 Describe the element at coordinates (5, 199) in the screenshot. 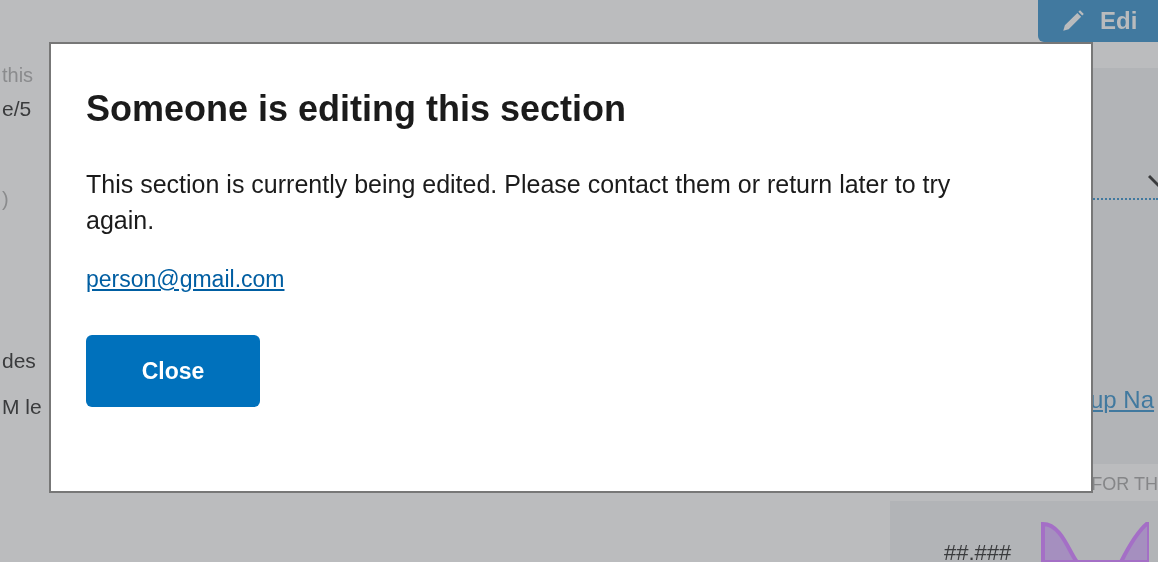

I see `page-text: )` at that location.